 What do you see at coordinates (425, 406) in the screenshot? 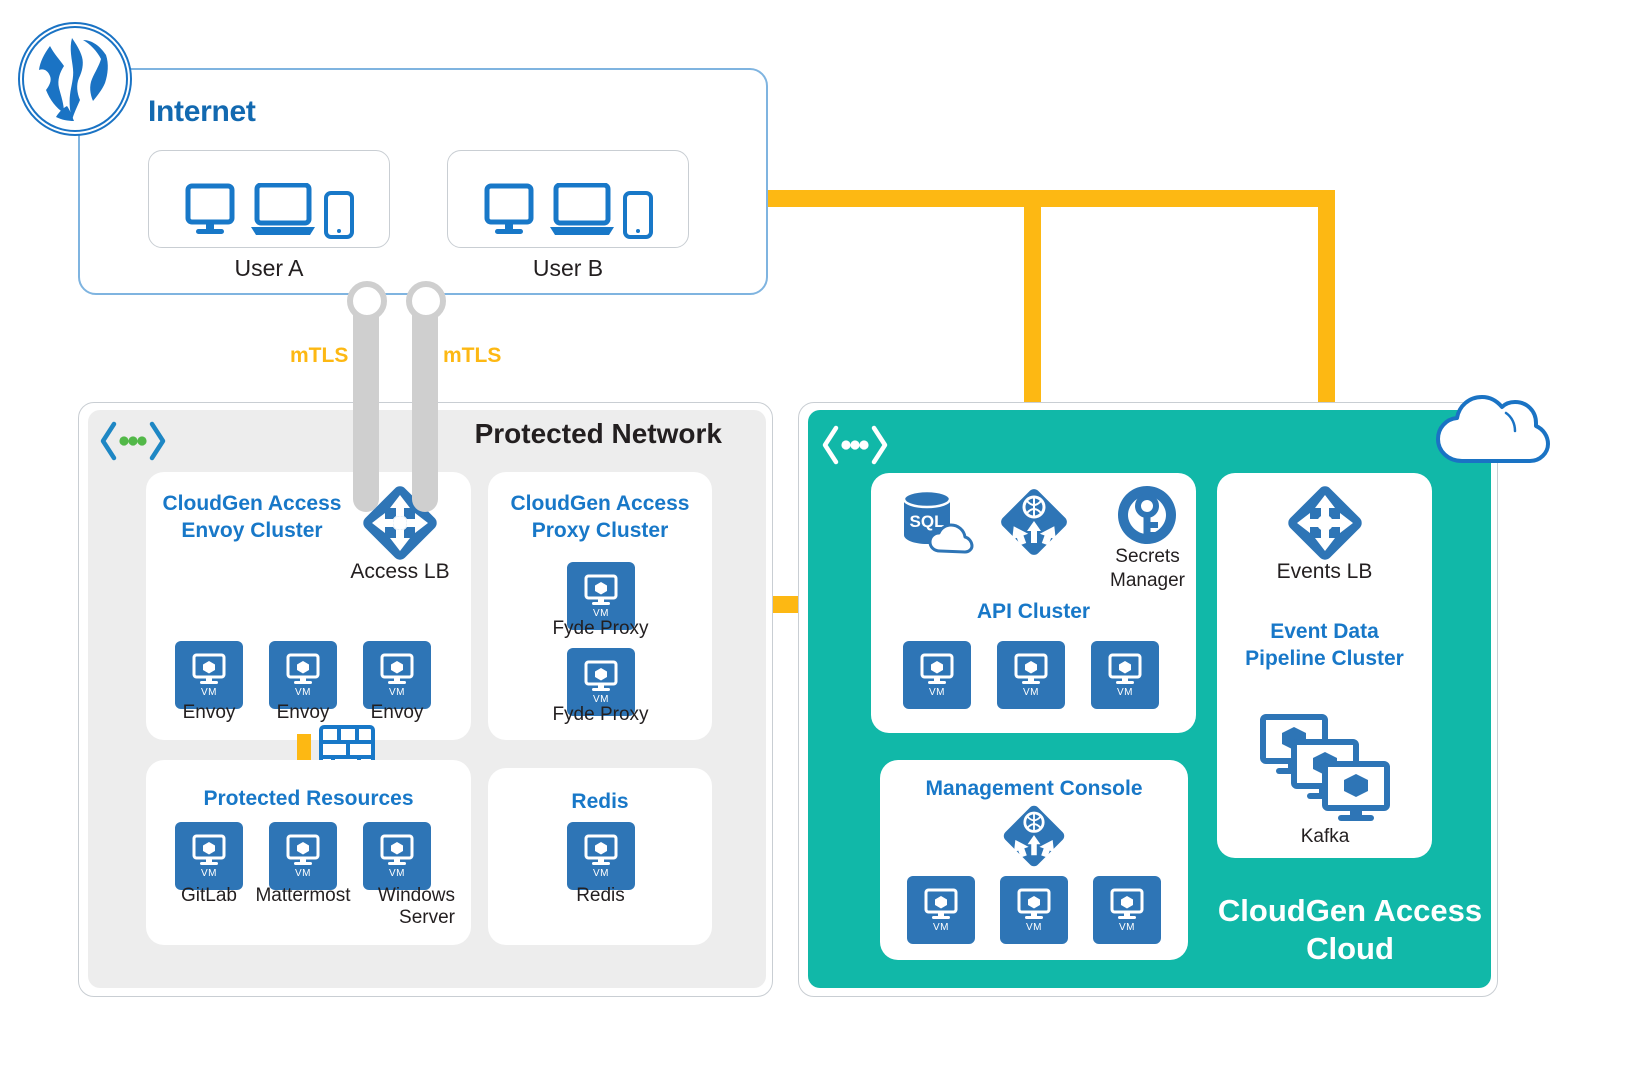
I see `mtls-tunnel-b` at bounding box center [425, 406].